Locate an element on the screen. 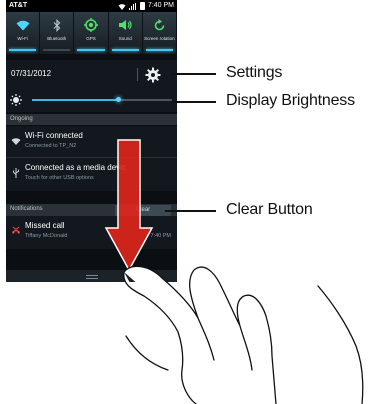 This screenshot has width=369, height=404. toggle-label: Wi-Fi is located at coordinates (22, 38).